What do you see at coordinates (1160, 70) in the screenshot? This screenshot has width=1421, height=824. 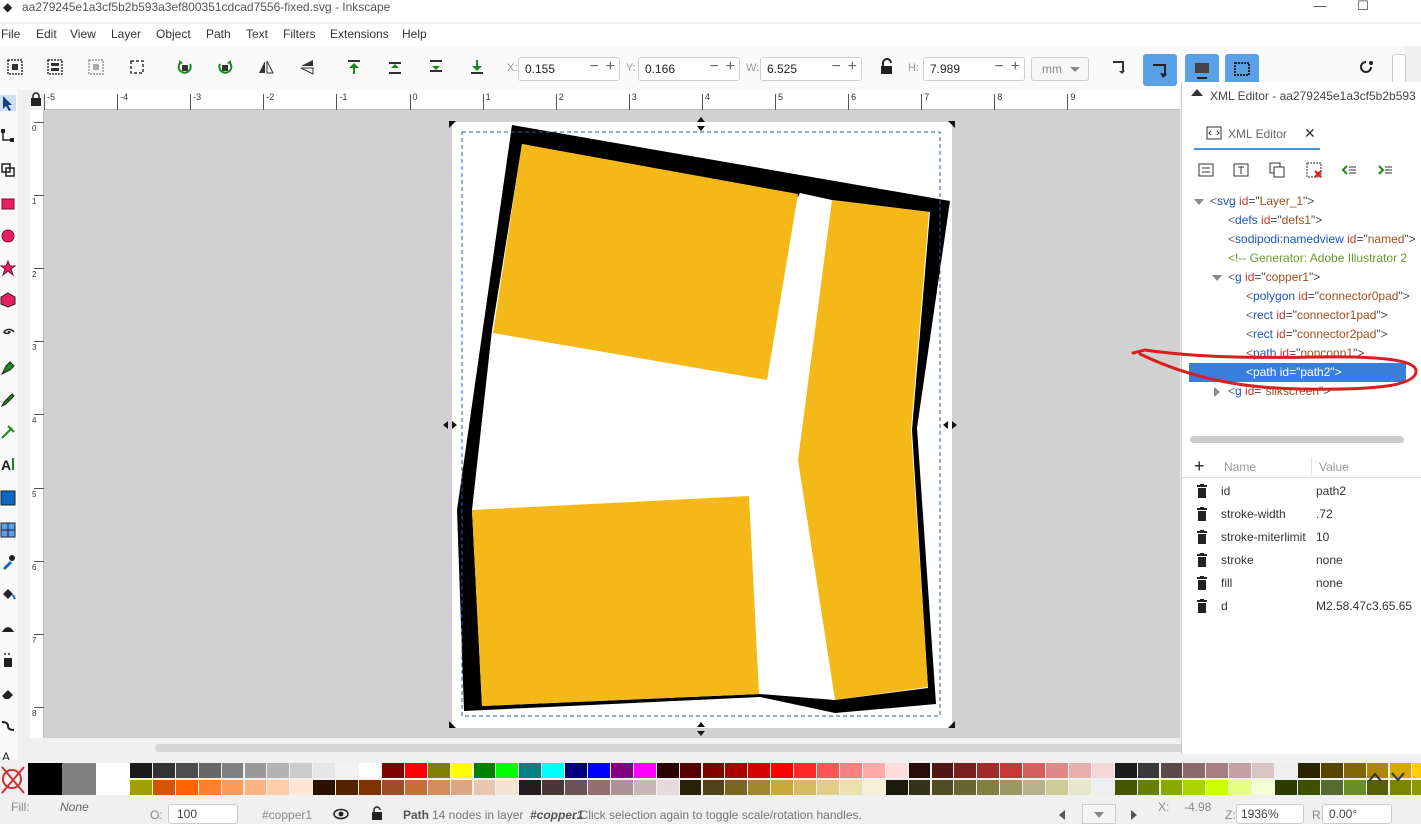 I see `scale-corners-toggle` at bounding box center [1160, 70].